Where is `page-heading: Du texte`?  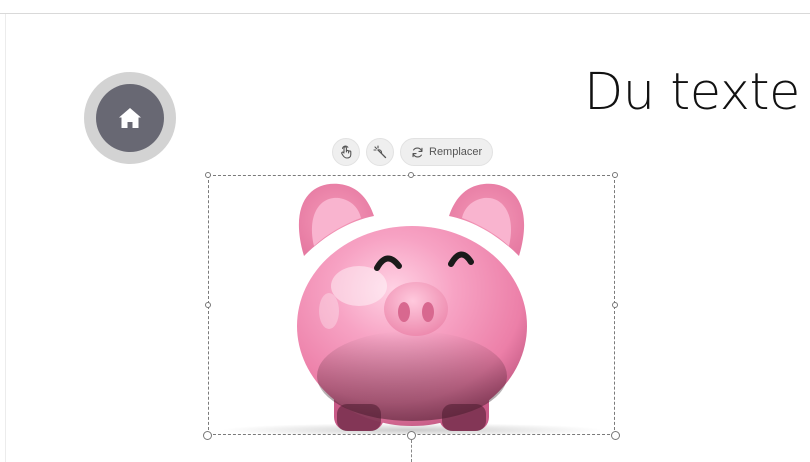 page-heading: Du texte is located at coordinates (692, 92).